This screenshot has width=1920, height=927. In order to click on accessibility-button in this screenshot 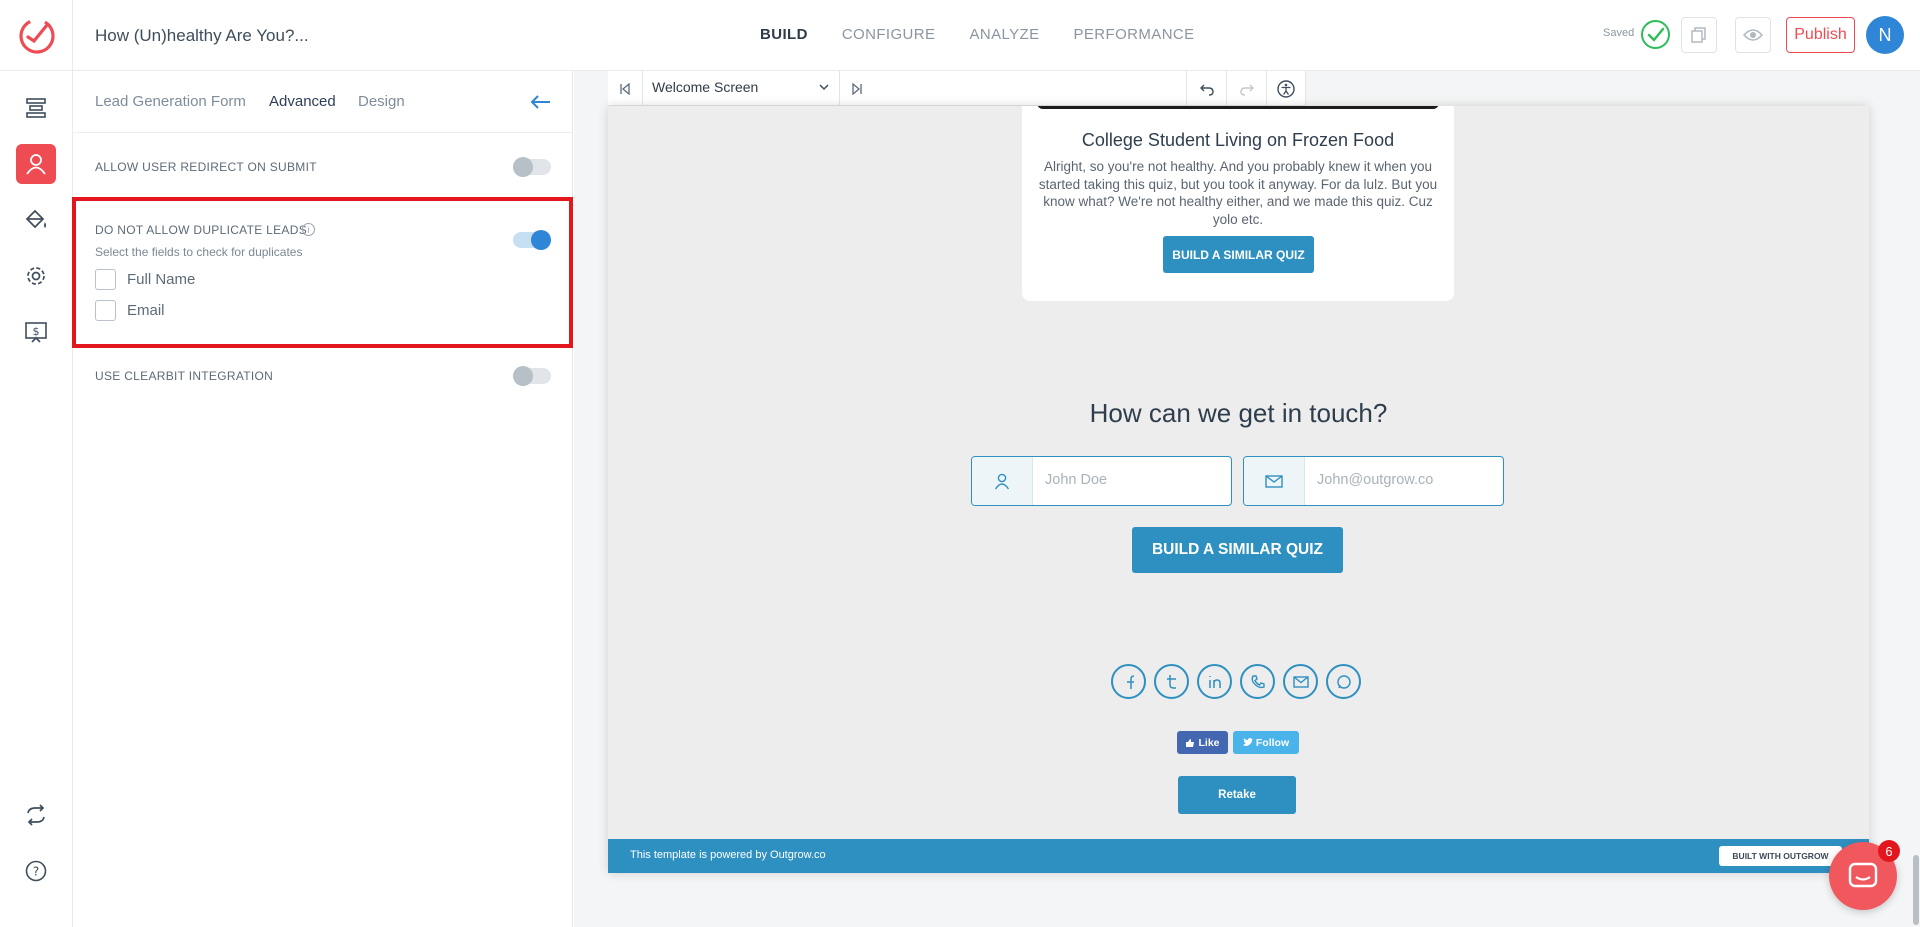, I will do `click(1286, 88)`.